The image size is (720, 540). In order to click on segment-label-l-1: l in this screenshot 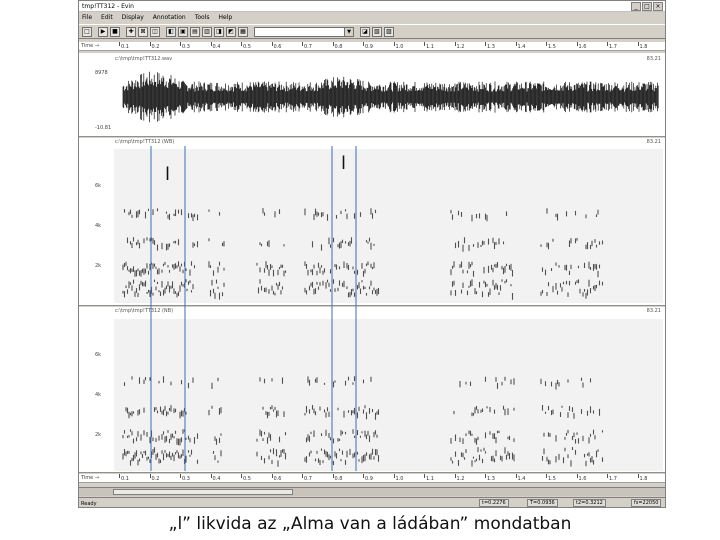, I will do `click(167, 174)`.